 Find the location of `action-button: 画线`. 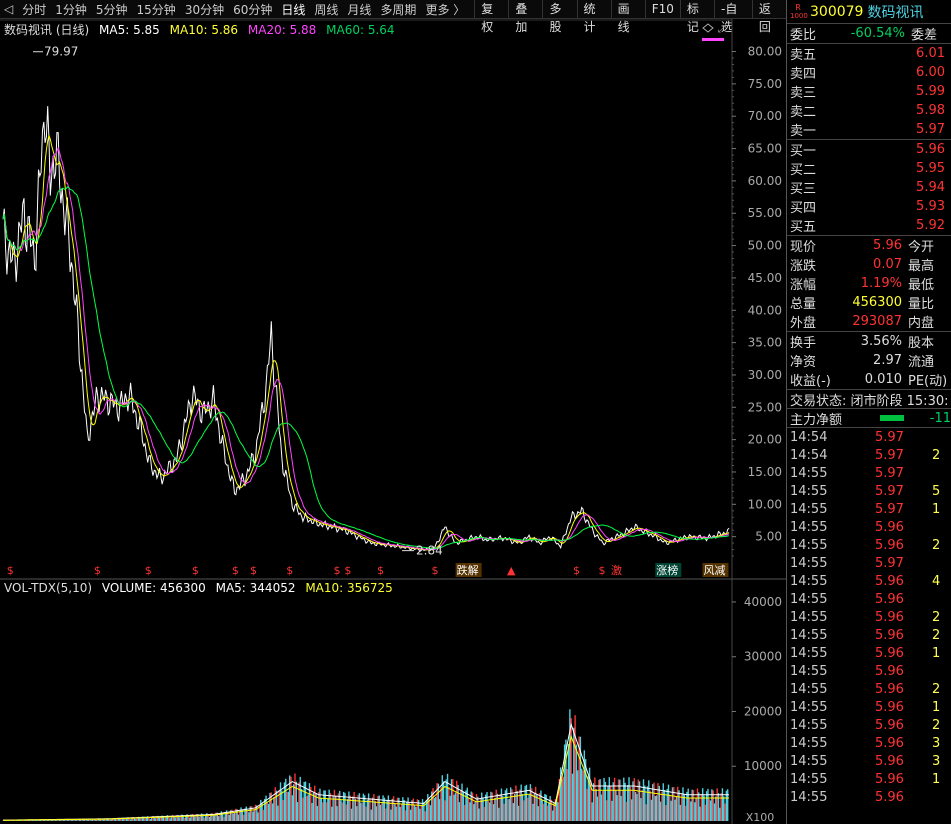

action-button: 画线 is located at coordinates (627, 17).